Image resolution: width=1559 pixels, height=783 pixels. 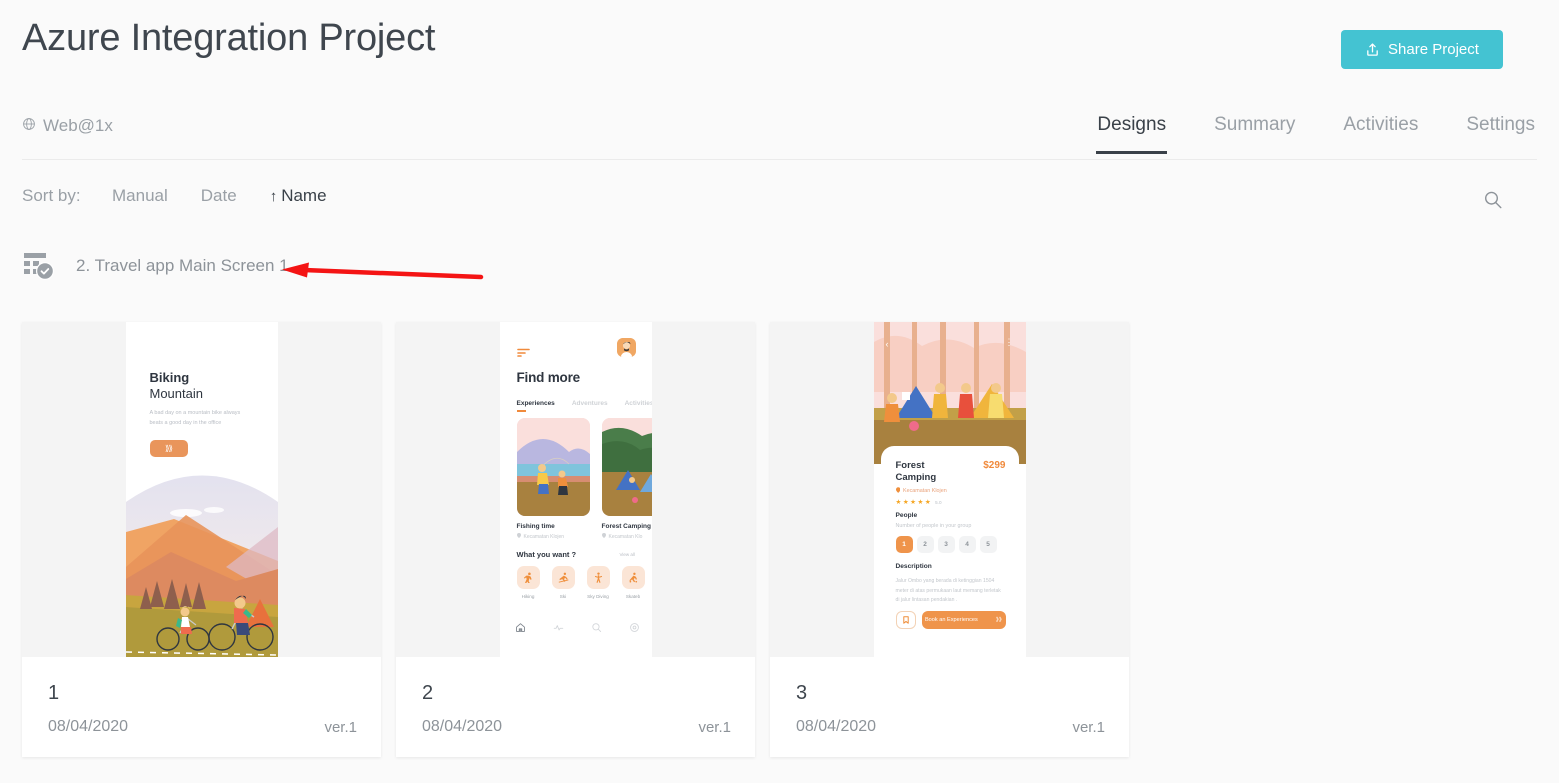 I want to click on thumb3-rating-value: 5.0, so click(x=938, y=502).